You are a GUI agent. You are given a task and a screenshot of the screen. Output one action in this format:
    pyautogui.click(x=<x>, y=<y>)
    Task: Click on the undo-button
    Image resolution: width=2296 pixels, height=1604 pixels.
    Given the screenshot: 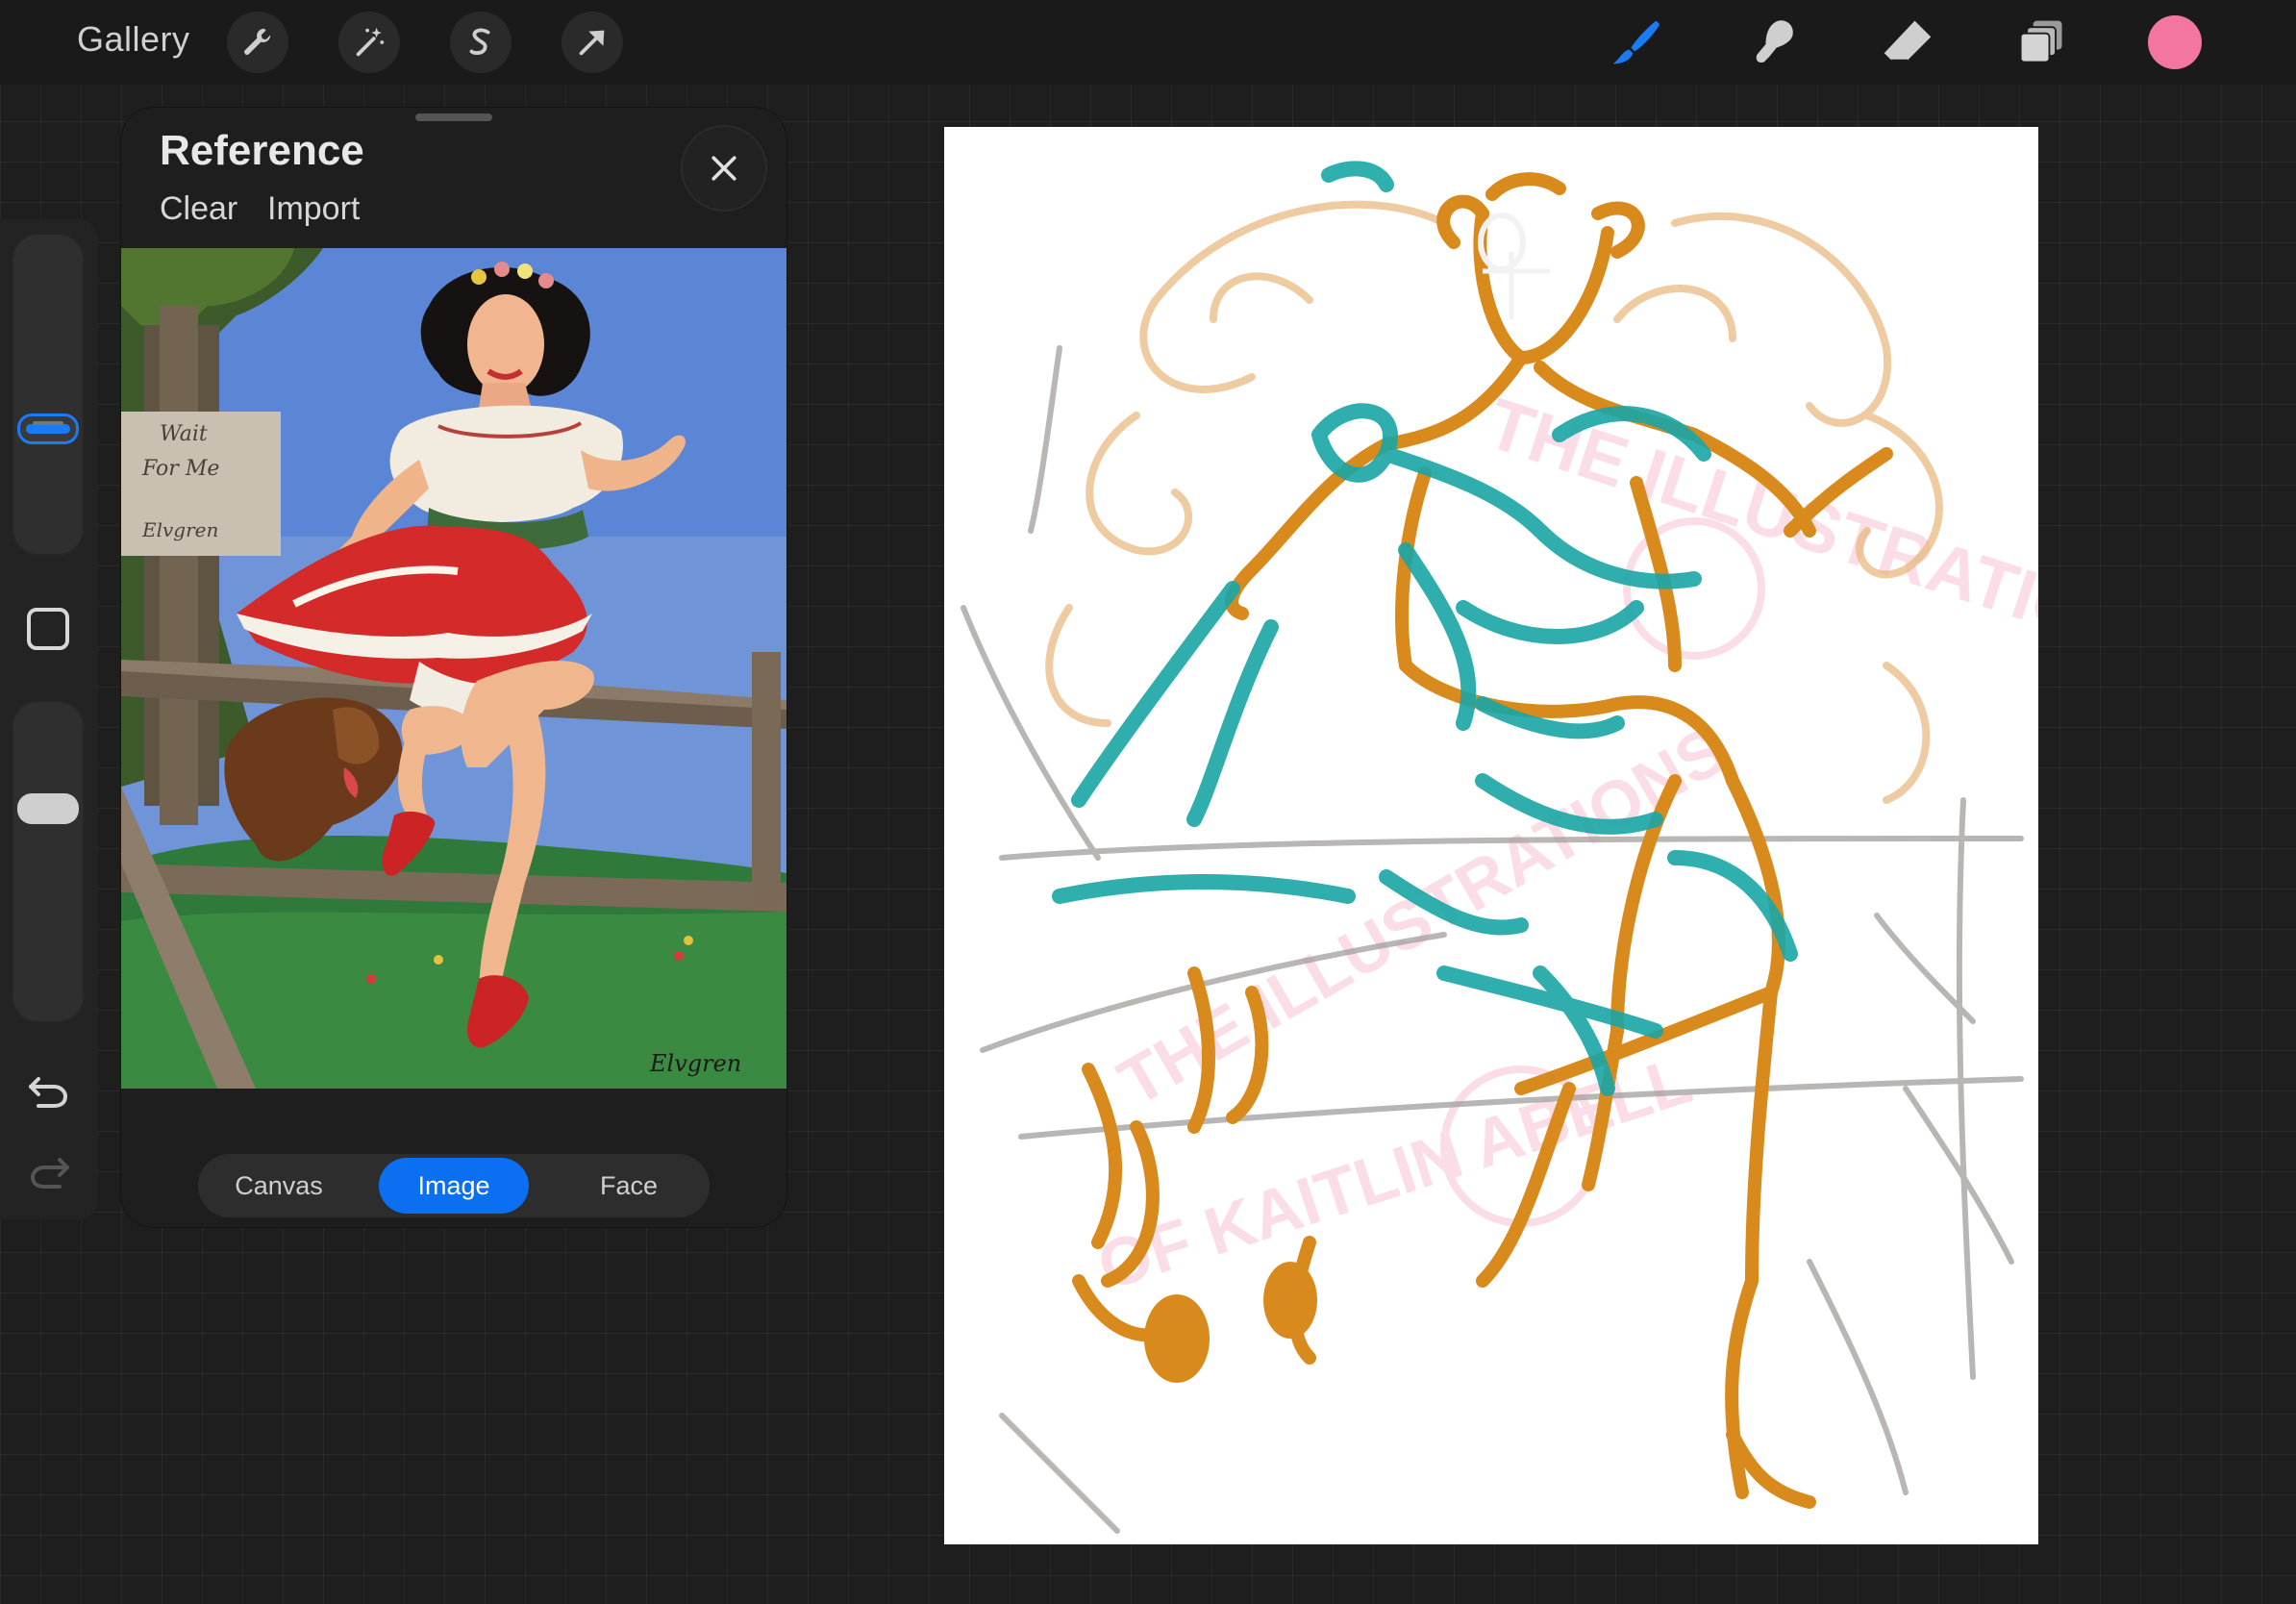 What is the action you would take?
    pyautogui.click(x=49, y=1089)
    